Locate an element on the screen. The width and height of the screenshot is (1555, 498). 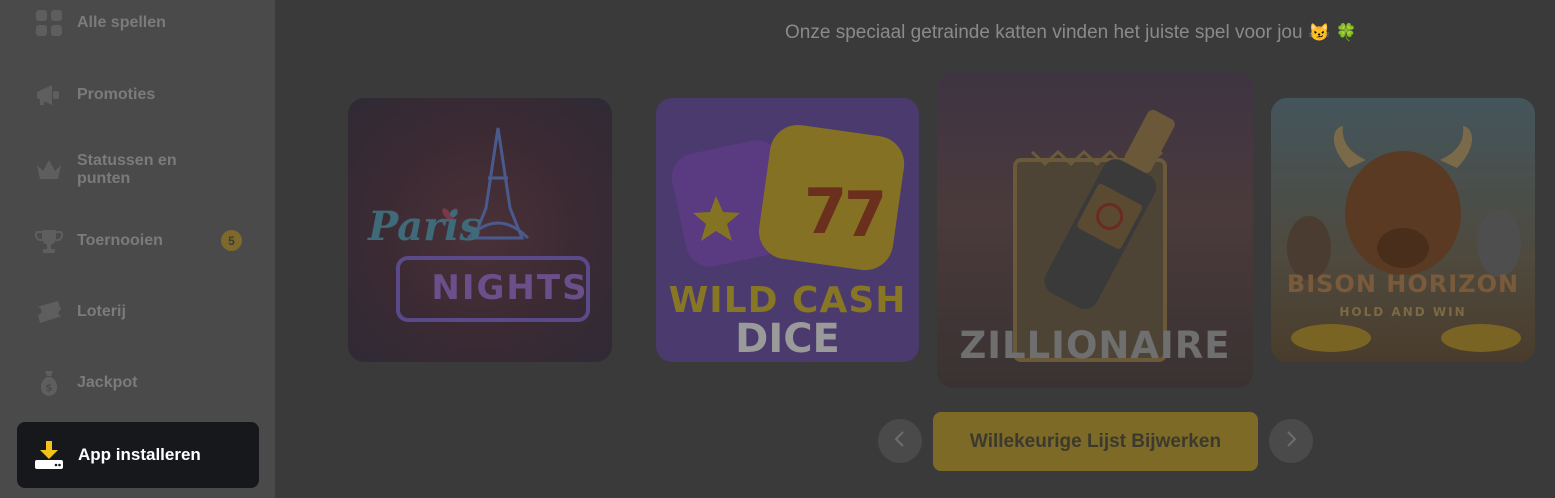
prev-button is located at coordinates (900, 441).